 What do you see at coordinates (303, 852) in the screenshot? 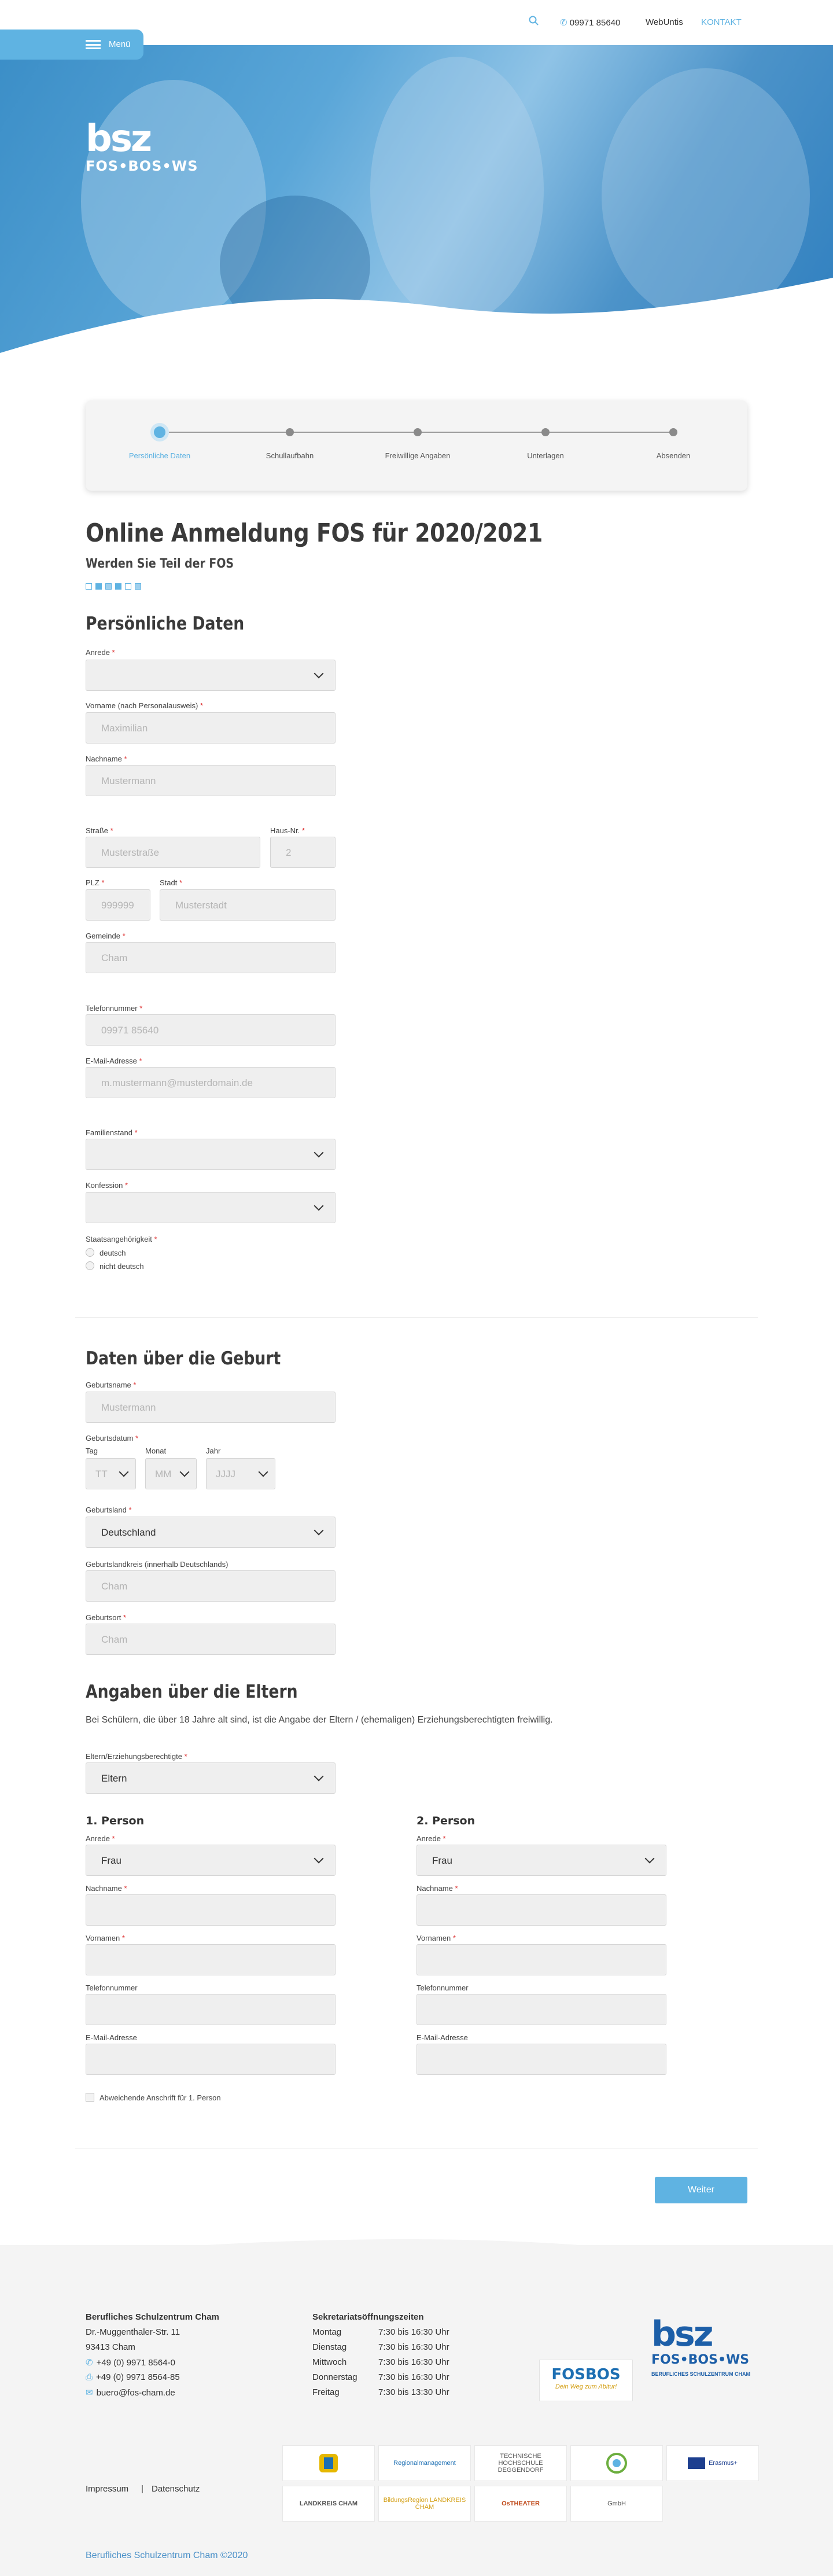
I see `hausnr-input: 2` at bounding box center [303, 852].